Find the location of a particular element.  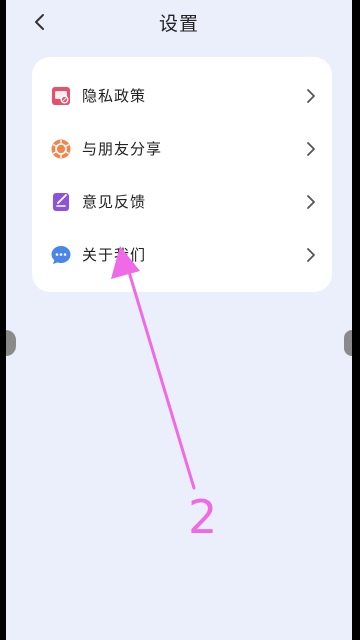

menu-item-about-us: 关于我们 is located at coordinates (182, 254).